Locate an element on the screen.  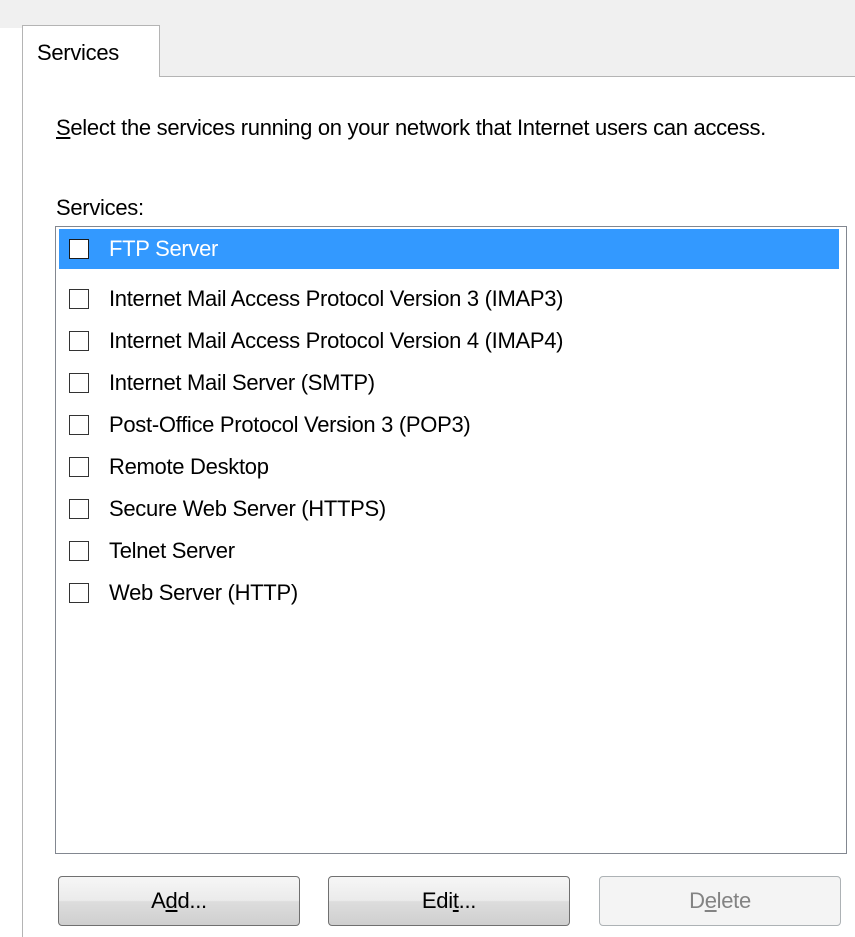
service-item-label: Secure Web Server (HTTPS) is located at coordinates (247, 508).